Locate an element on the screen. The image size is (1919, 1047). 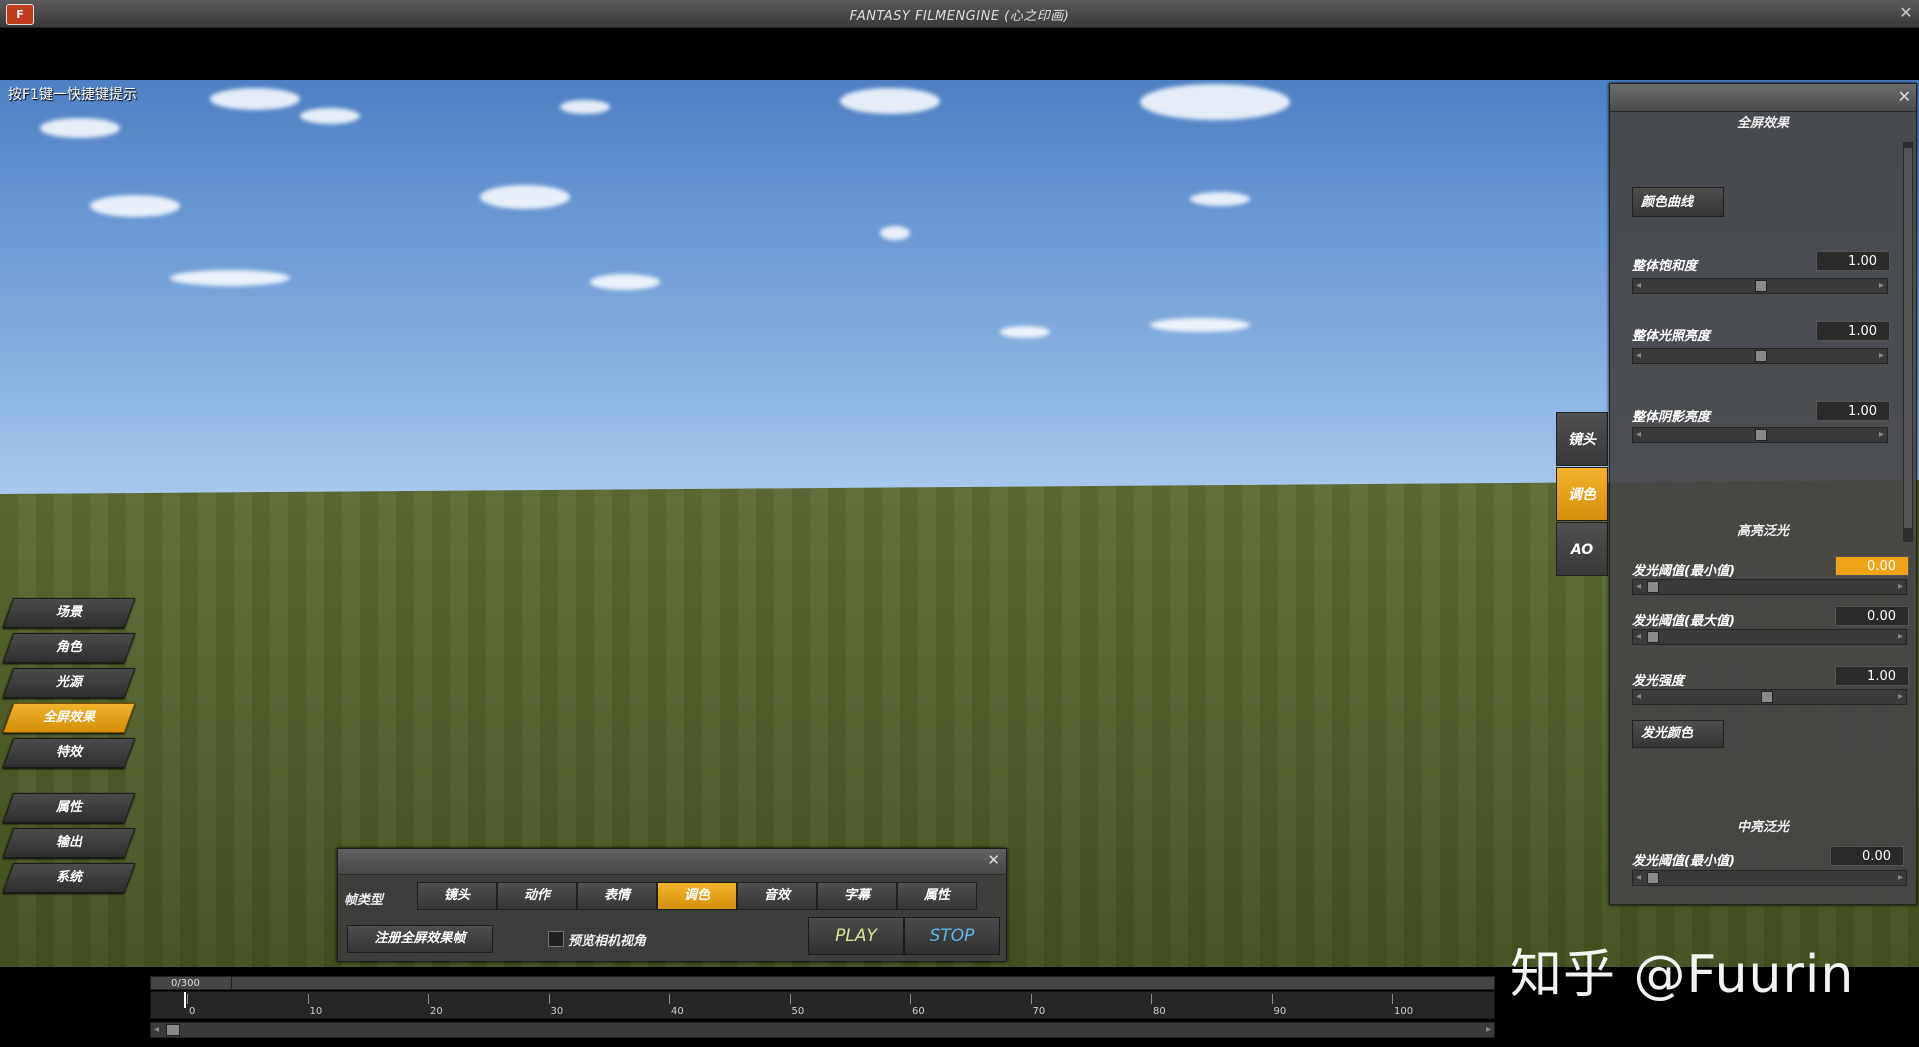
bloom-intensity-slider: ◂ ▸ is located at coordinates (1769, 697).